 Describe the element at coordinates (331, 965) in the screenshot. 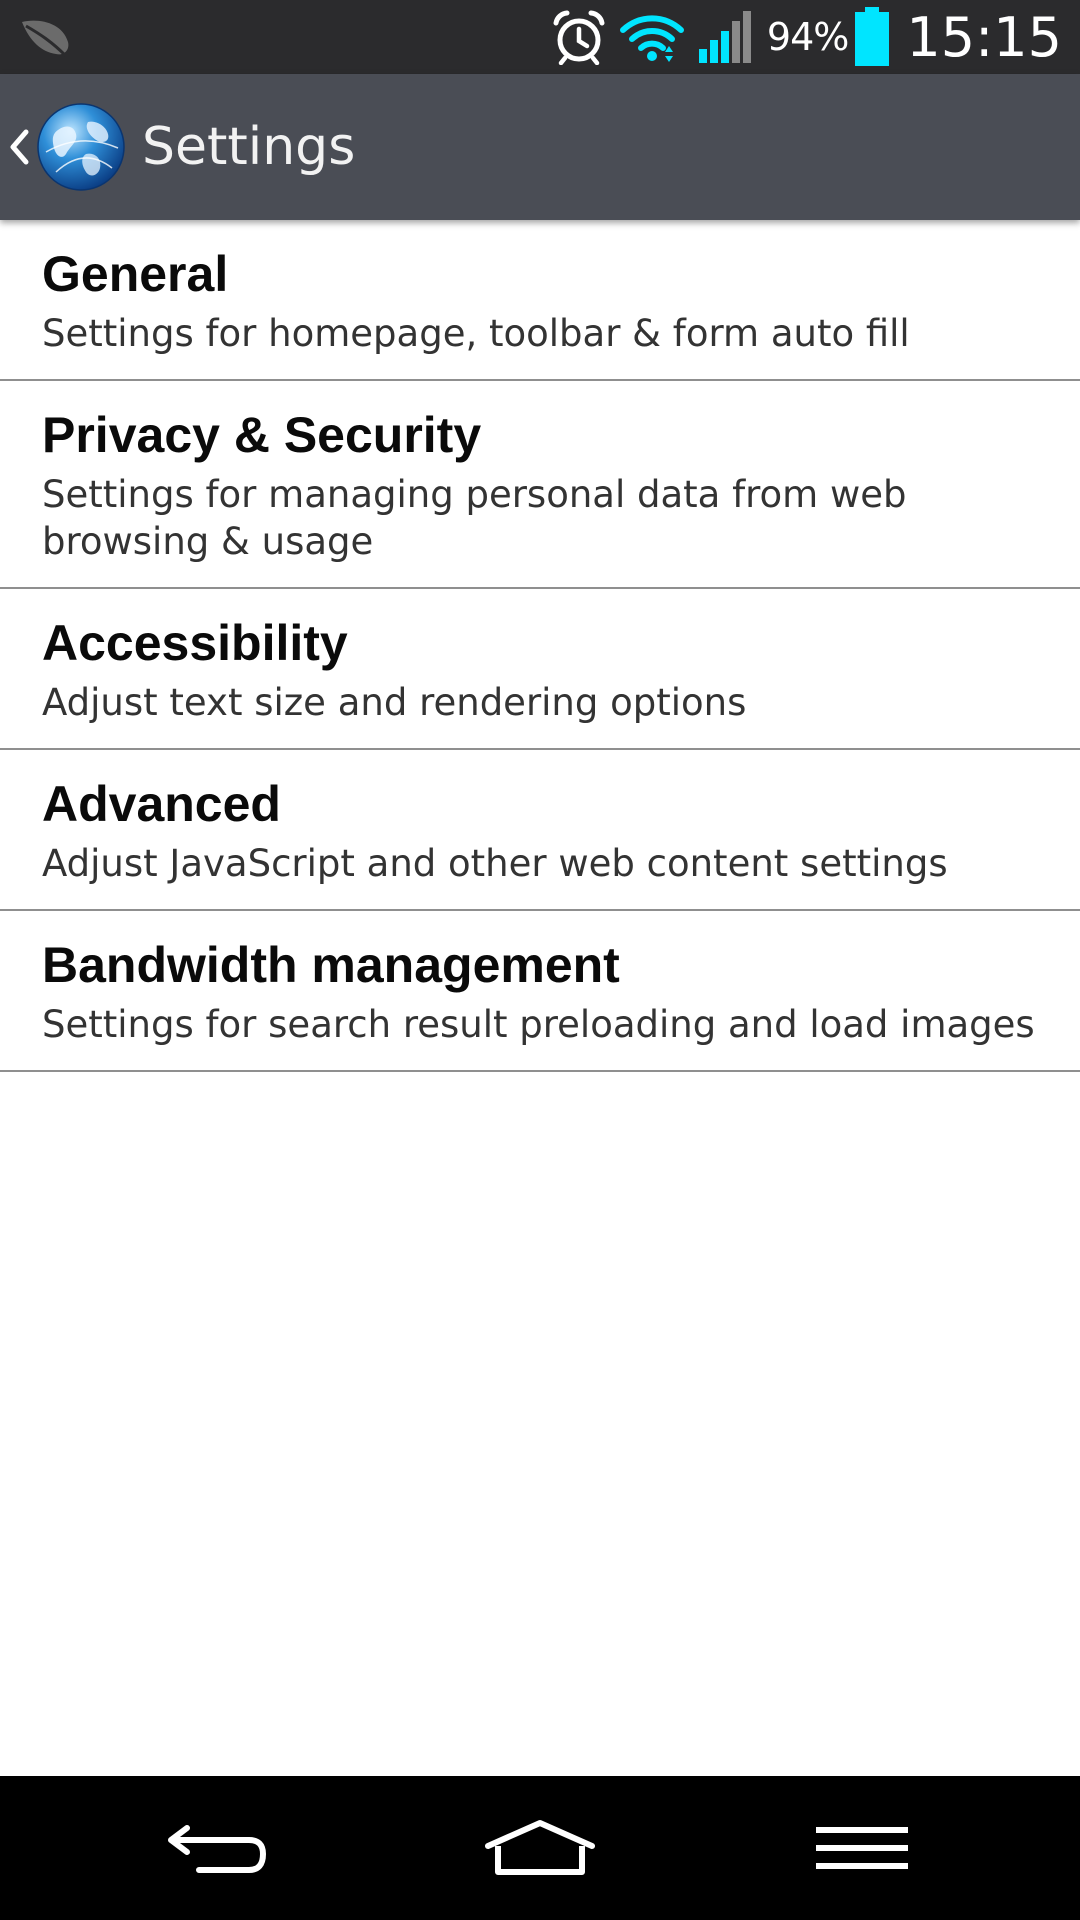

I see `settings-item-title: Bandwidth management` at that location.